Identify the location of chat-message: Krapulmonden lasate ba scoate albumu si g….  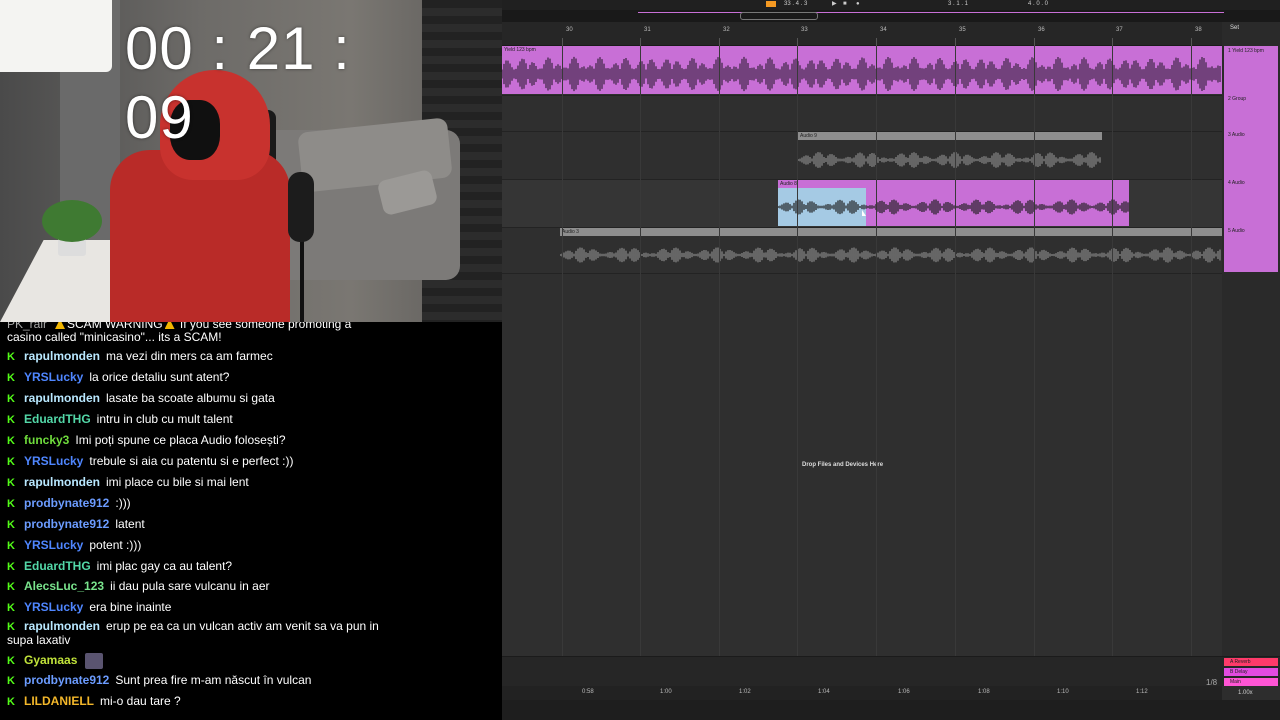
(197, 399).